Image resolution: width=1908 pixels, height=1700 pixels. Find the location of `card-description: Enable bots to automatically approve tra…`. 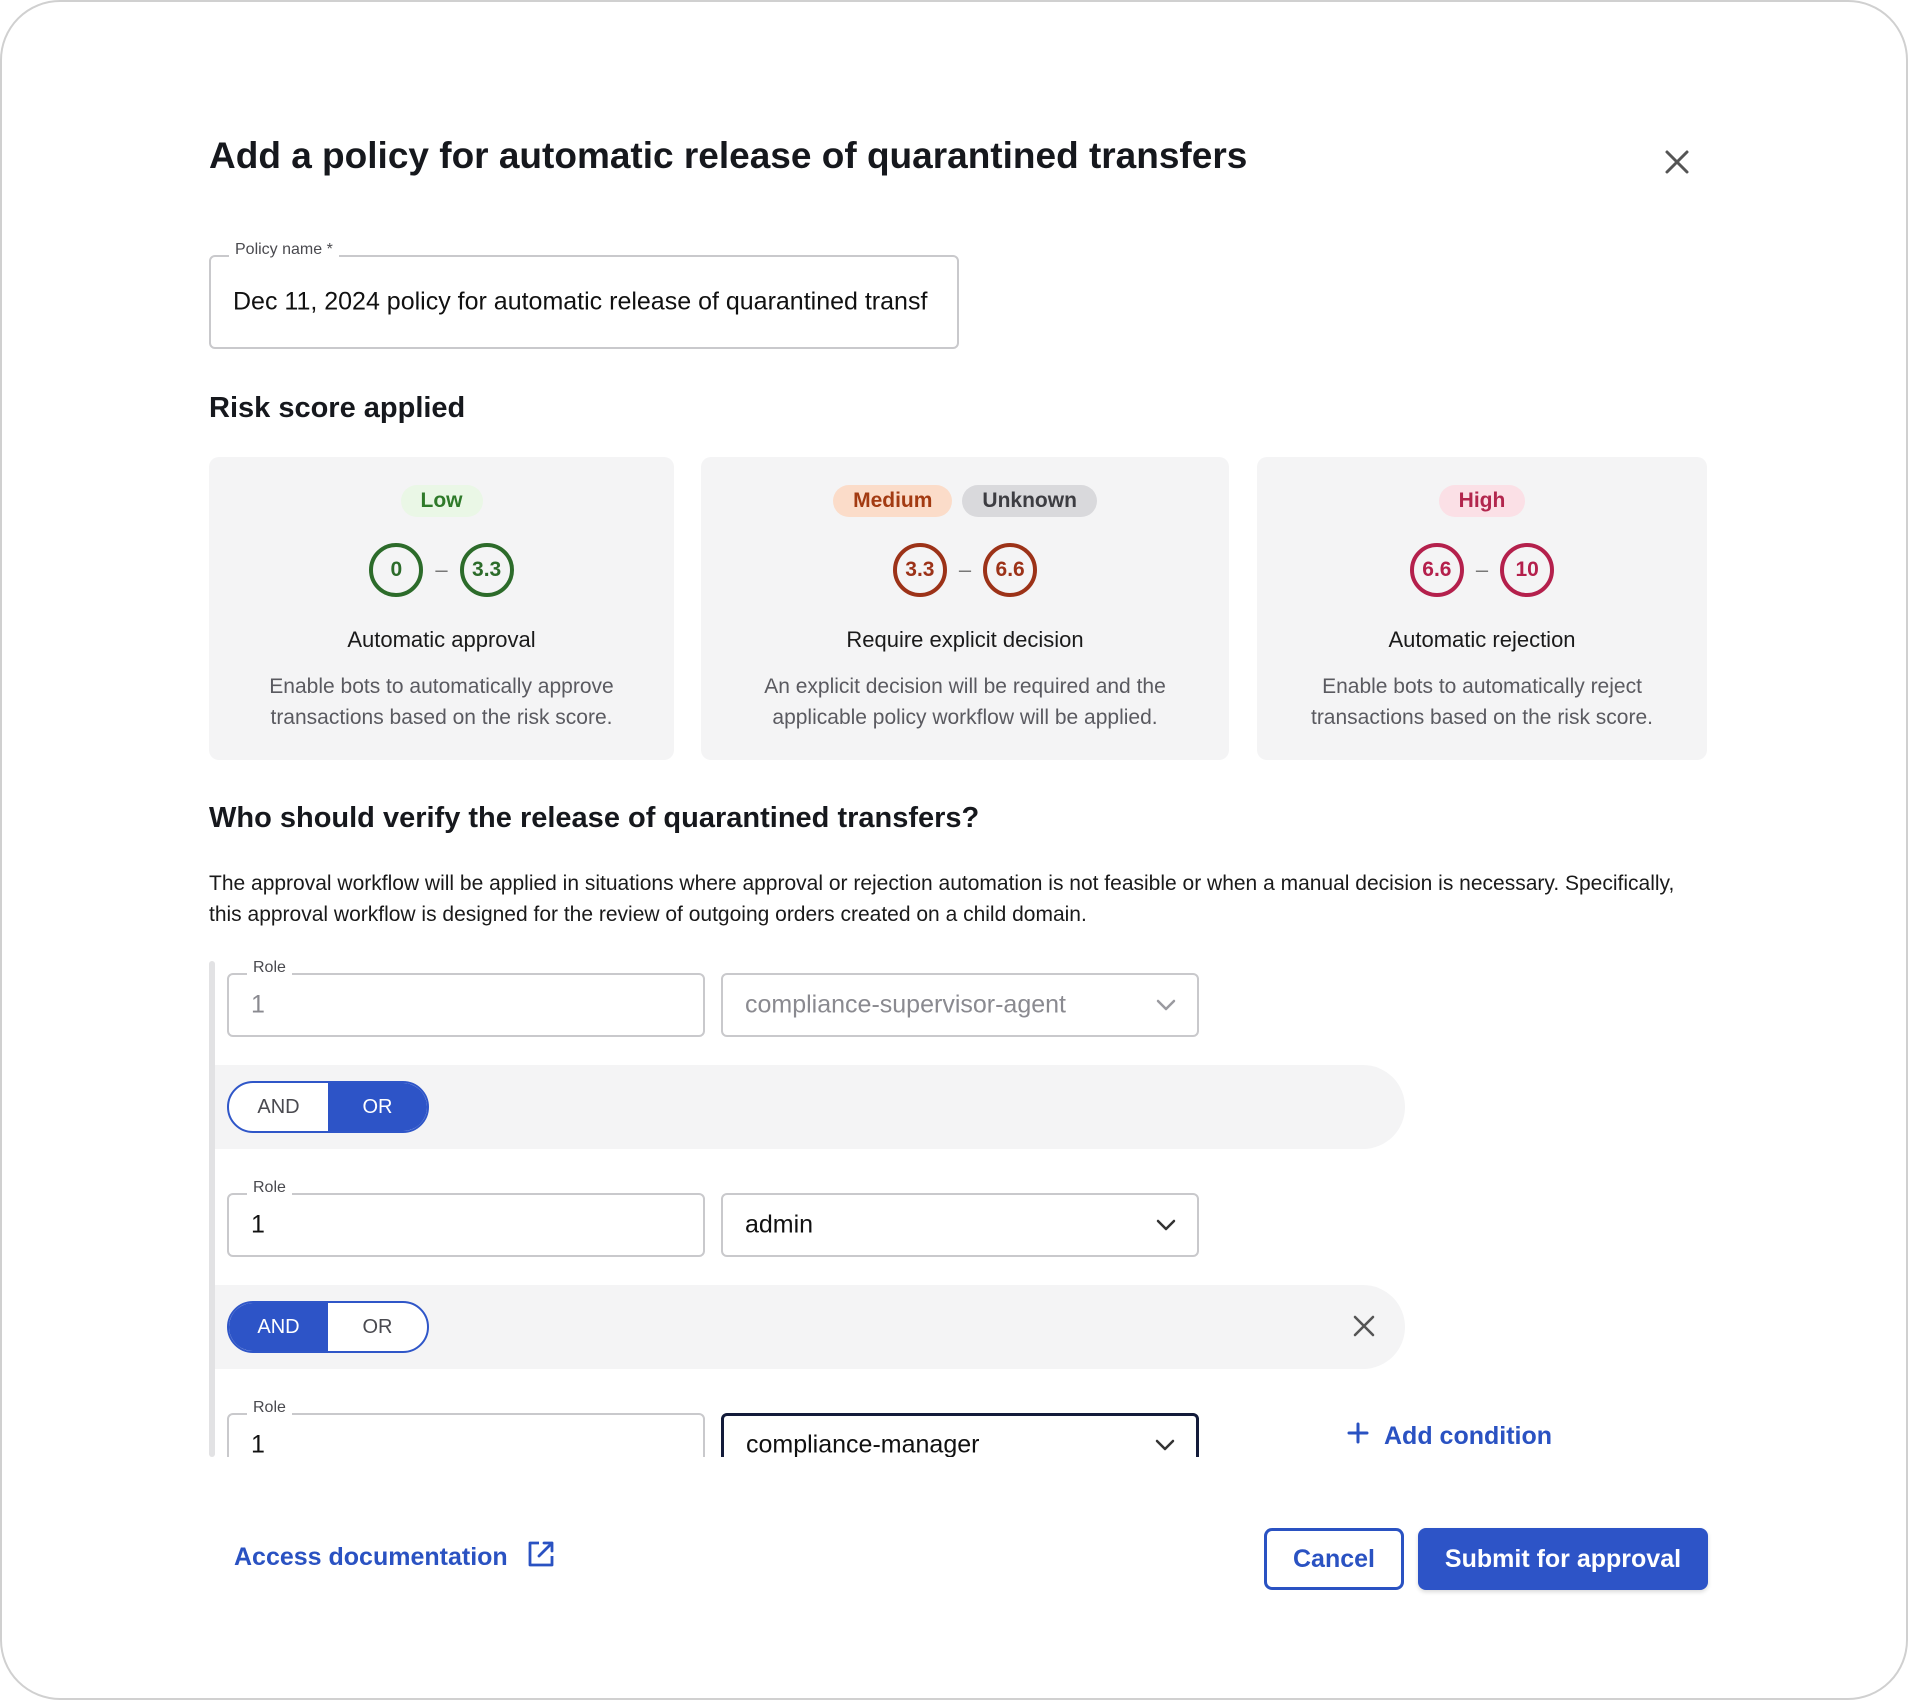

card-description: Enable bots to automatically approve tra… is located at coordinates (441, 702).